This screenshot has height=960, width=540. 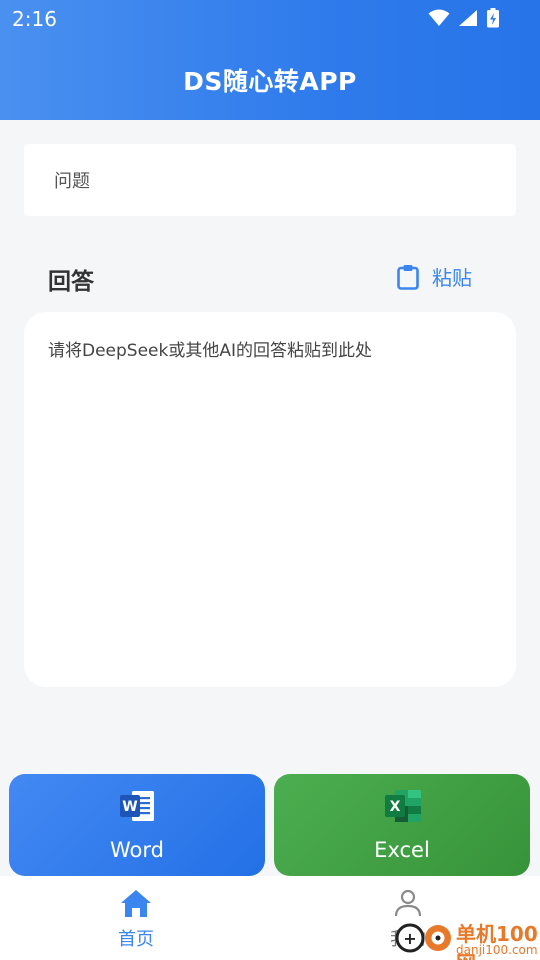 I want to click on answer-label: 回答, so click(x=71, y=282).